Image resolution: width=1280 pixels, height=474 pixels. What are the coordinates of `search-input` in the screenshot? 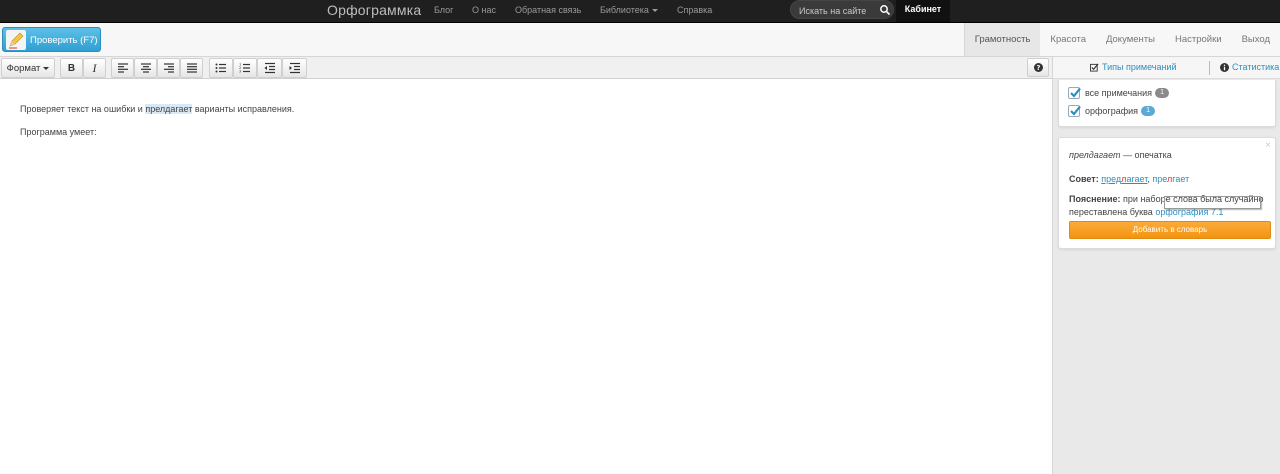 It's located at (839, 10).